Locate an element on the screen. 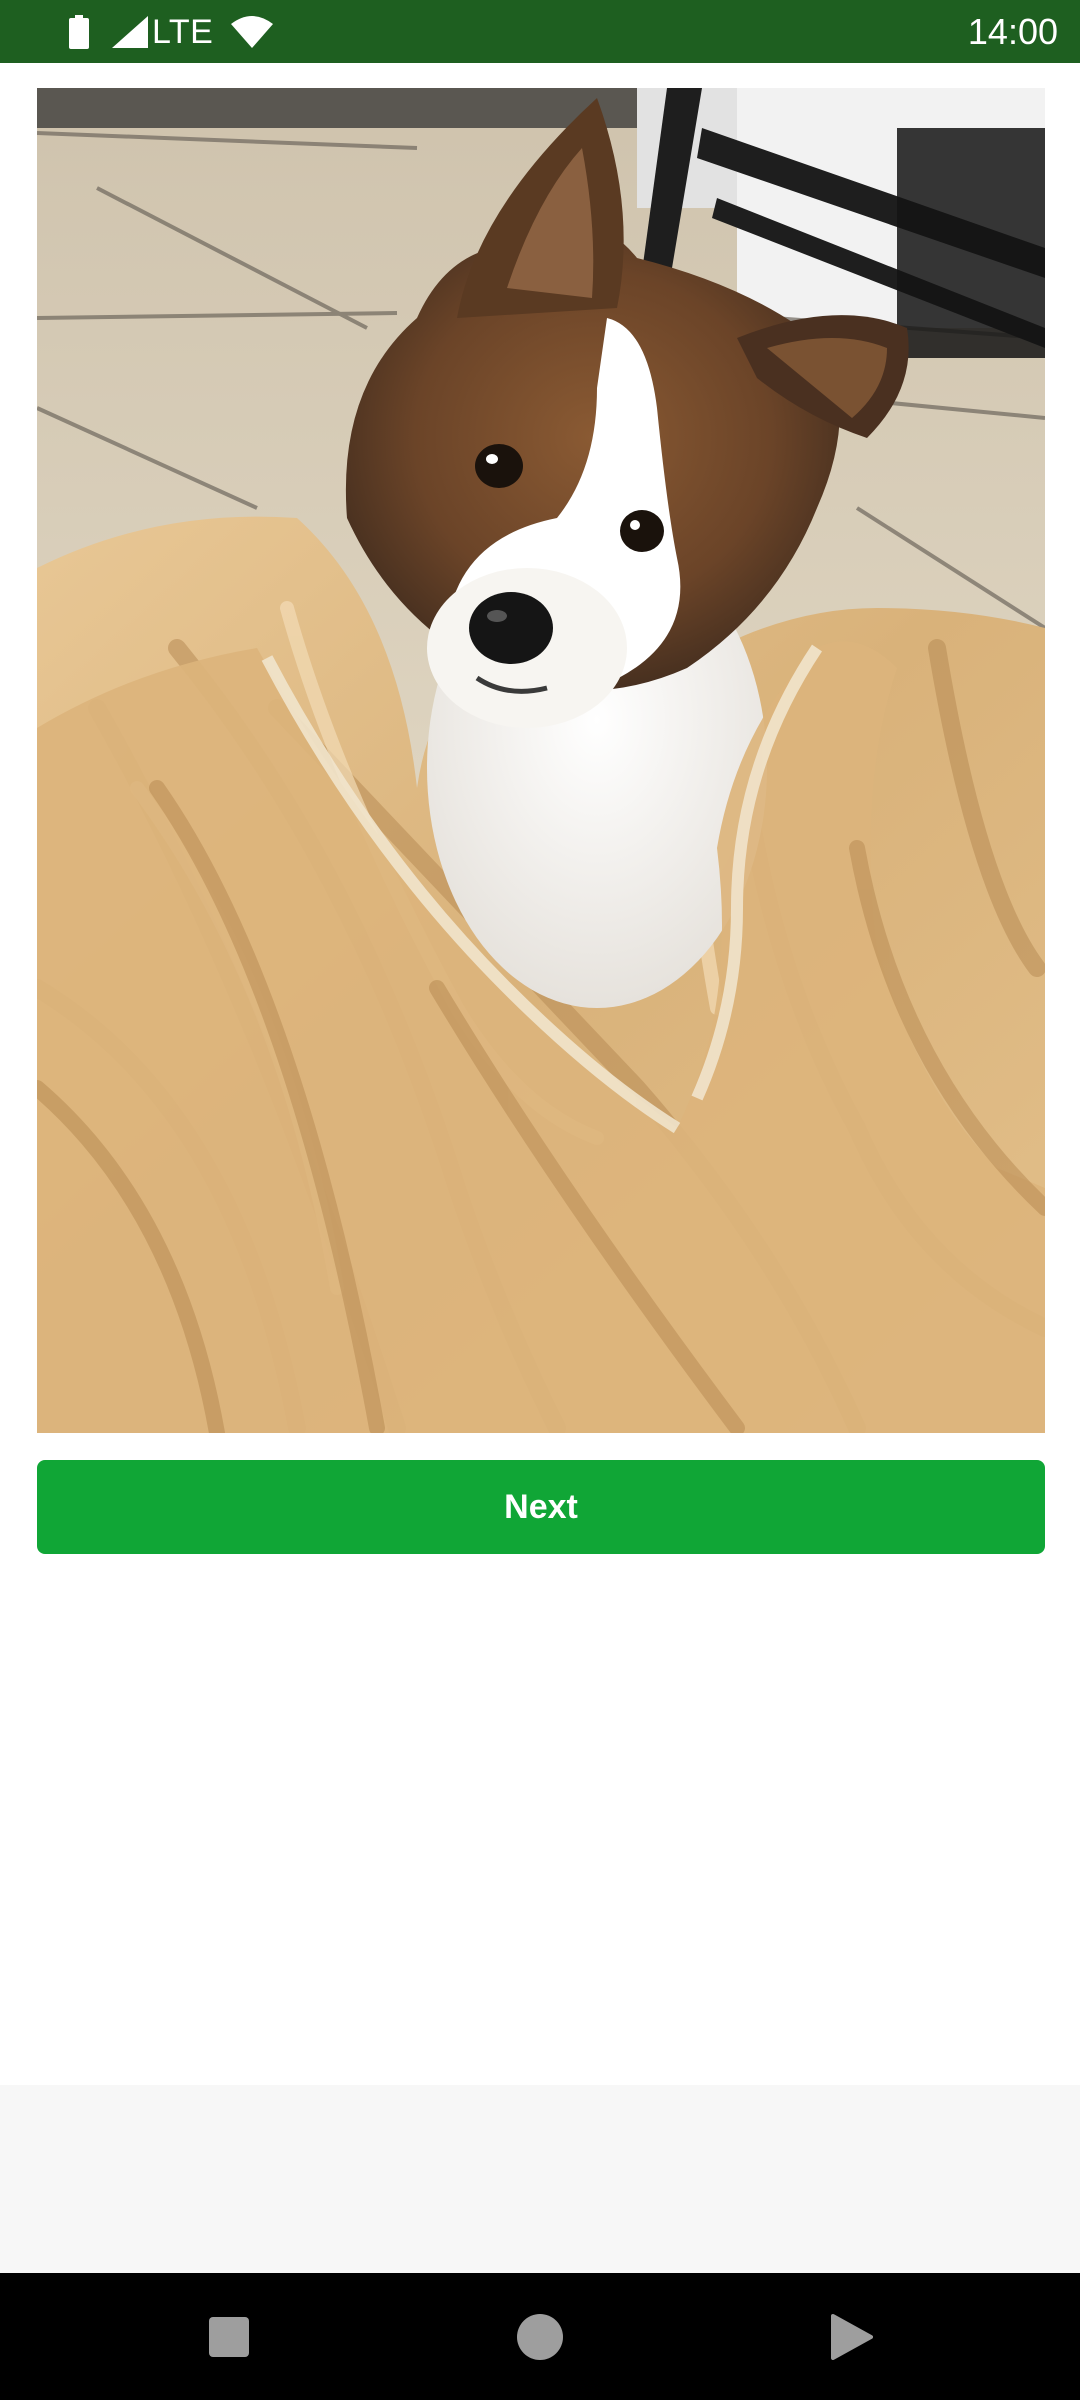 This screenshot has width=1080, height=2400. home-circle-icon is located at coordinates (540, 2336).